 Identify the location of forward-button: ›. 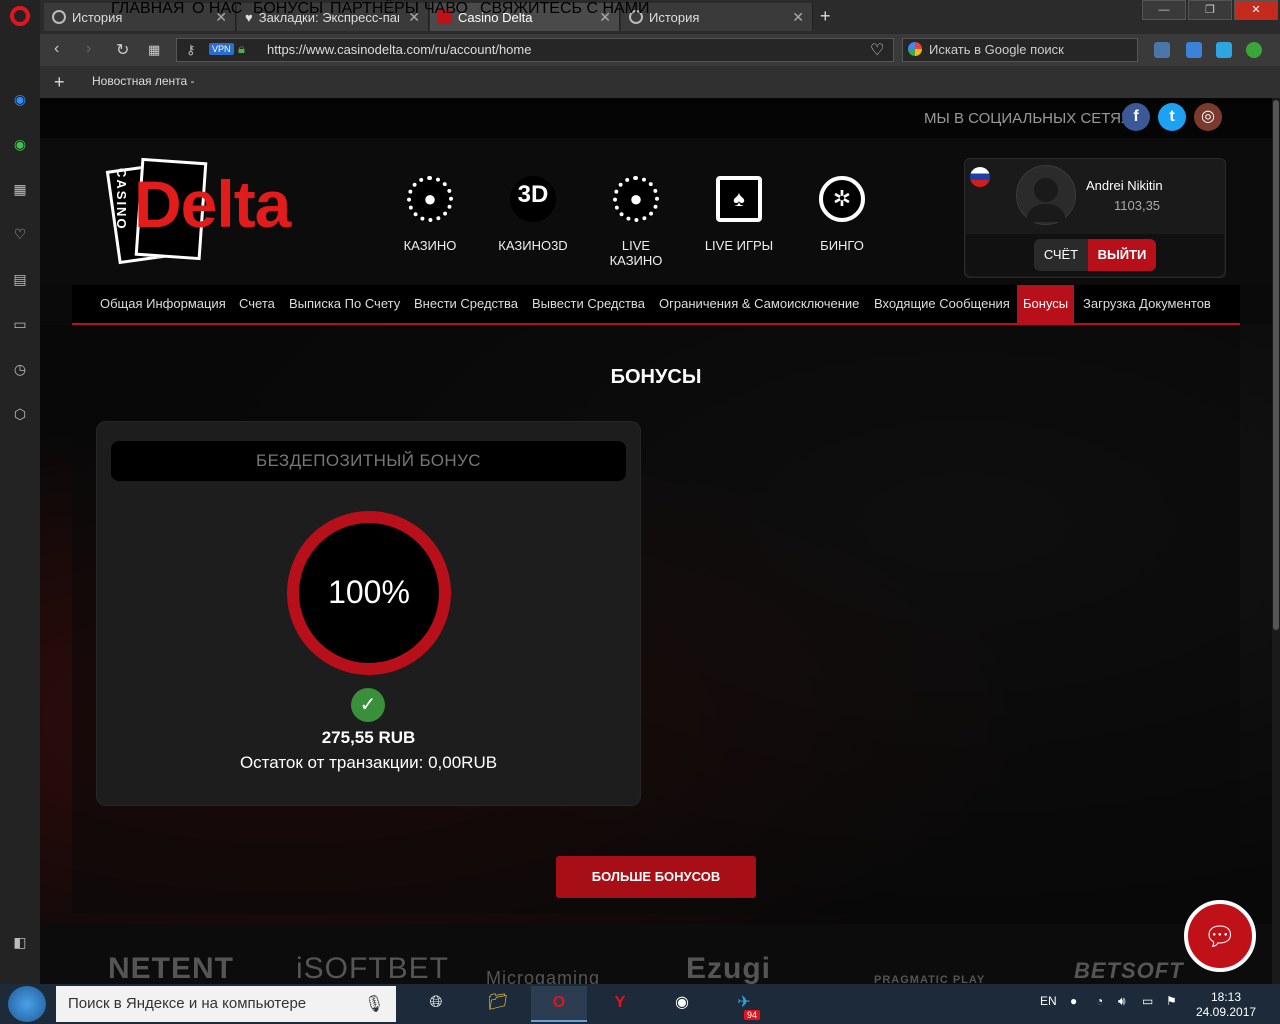
(88, 49).